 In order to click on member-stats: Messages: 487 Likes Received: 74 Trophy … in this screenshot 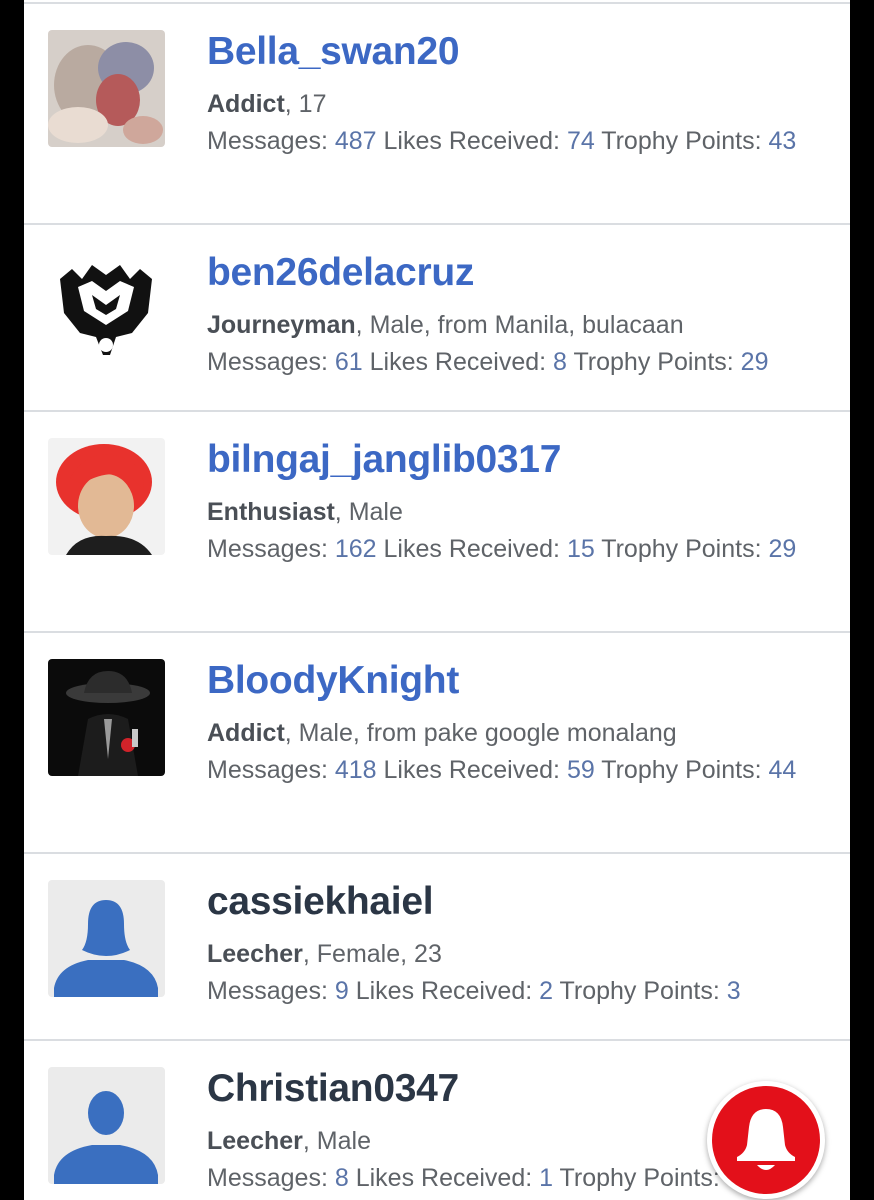, I will do `click(518, 141)`.